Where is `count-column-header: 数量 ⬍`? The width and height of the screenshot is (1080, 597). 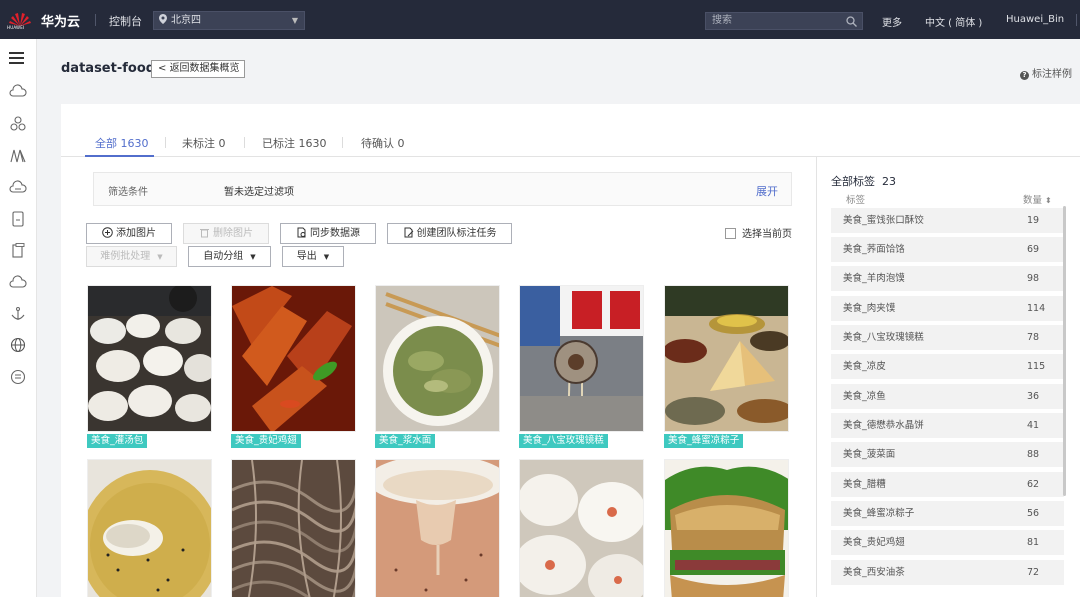
count-column-header: 数量 ⬍ is located at coordinates (1037, 199).